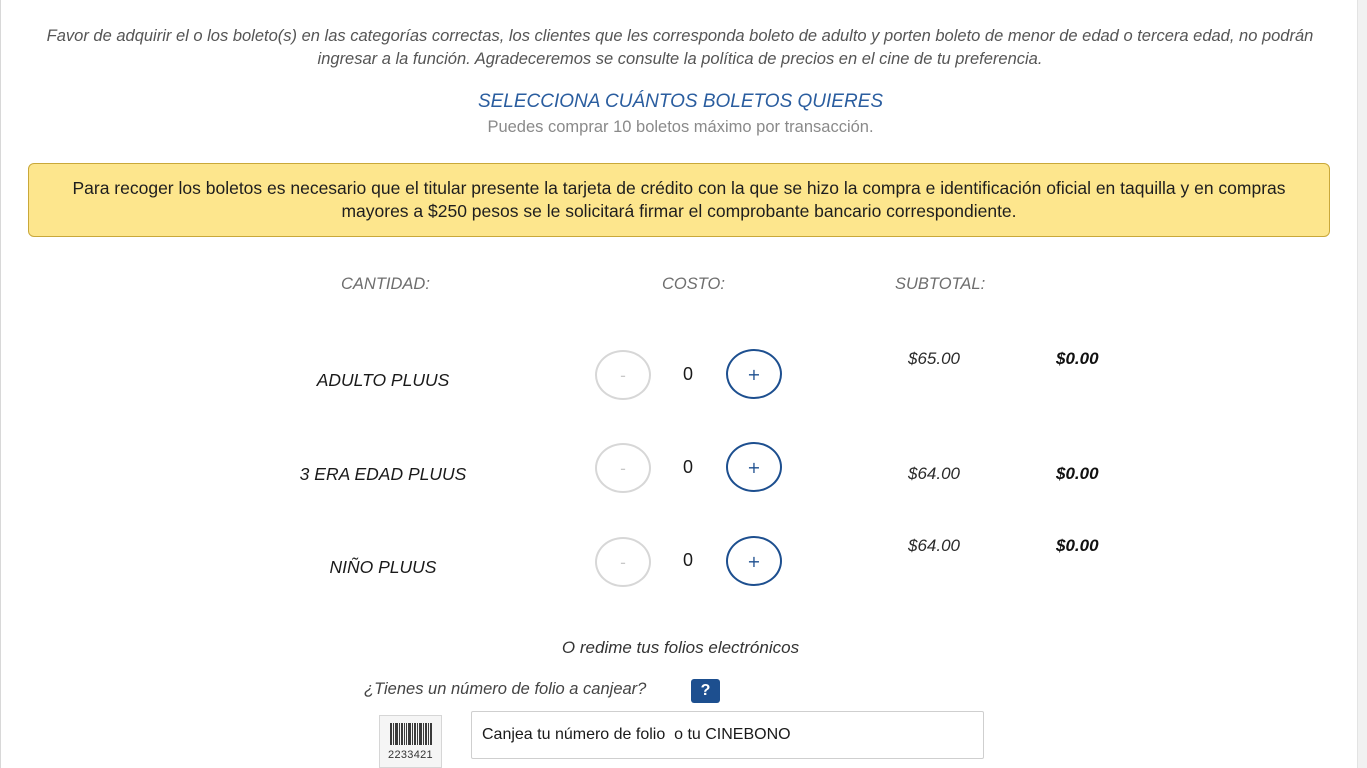  I want to click on subtotal-tercera-edad: $0.00, so click(1077, 473).